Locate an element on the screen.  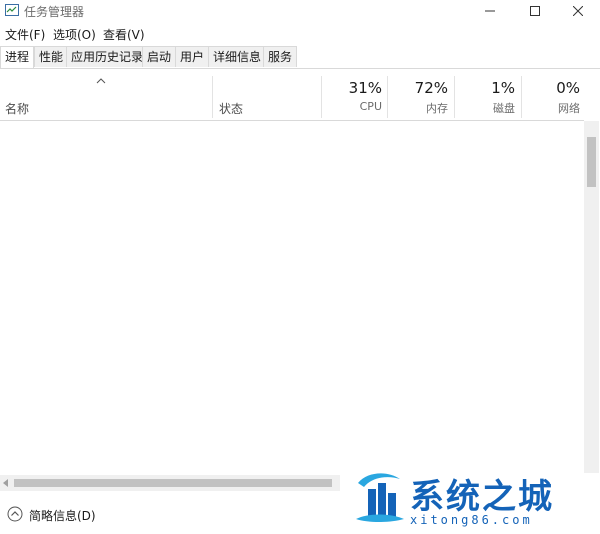
memory-column-label: 内存 is located at coordinates (423, 108).